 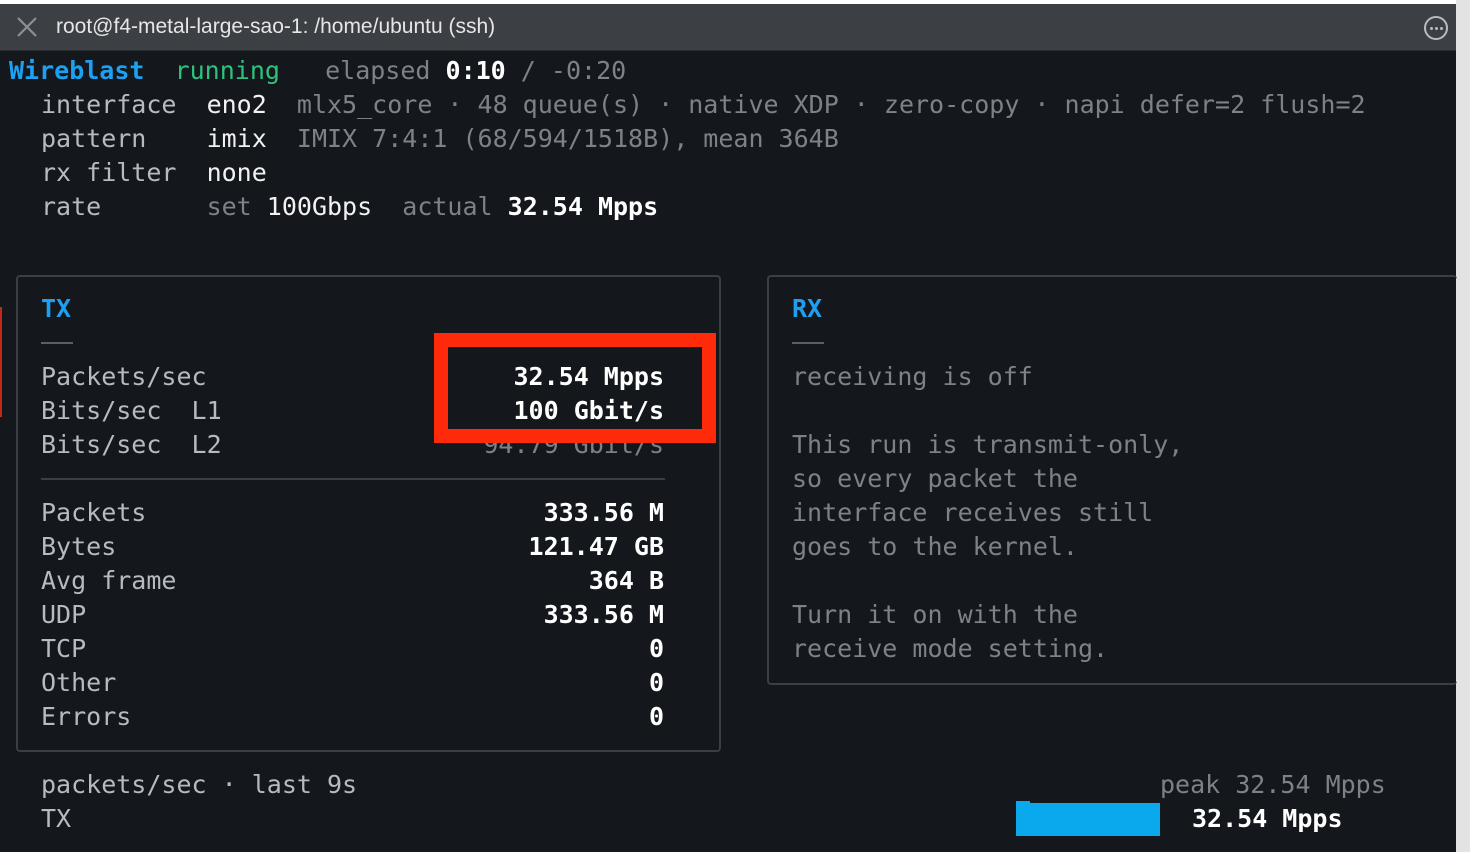 What do you see at coordinates (935, 478) in the screenshot?
I see `rx-para-1-line-2: so every packet the` at bounding box center [935, 478].